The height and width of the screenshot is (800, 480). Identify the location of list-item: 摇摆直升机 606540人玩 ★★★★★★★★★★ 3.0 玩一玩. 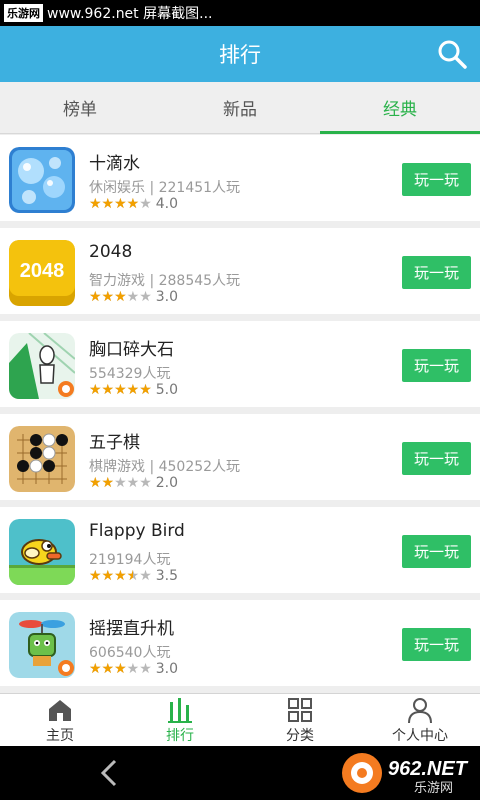
(240, 643).